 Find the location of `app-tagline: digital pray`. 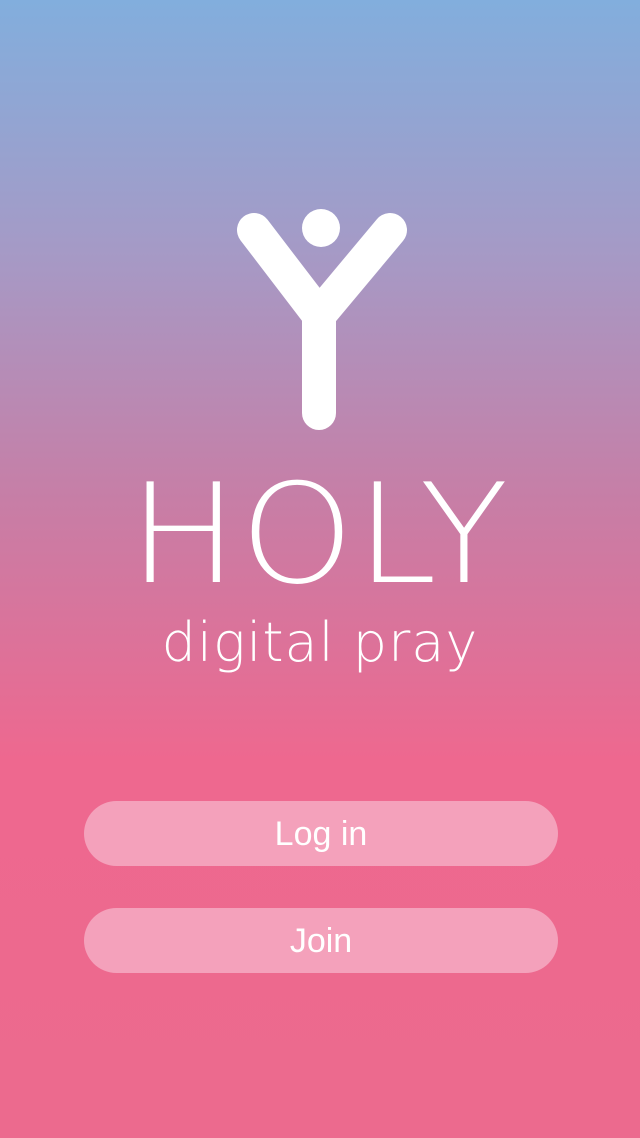

app-tagline: digital pray is located at coordinates (320, 642).